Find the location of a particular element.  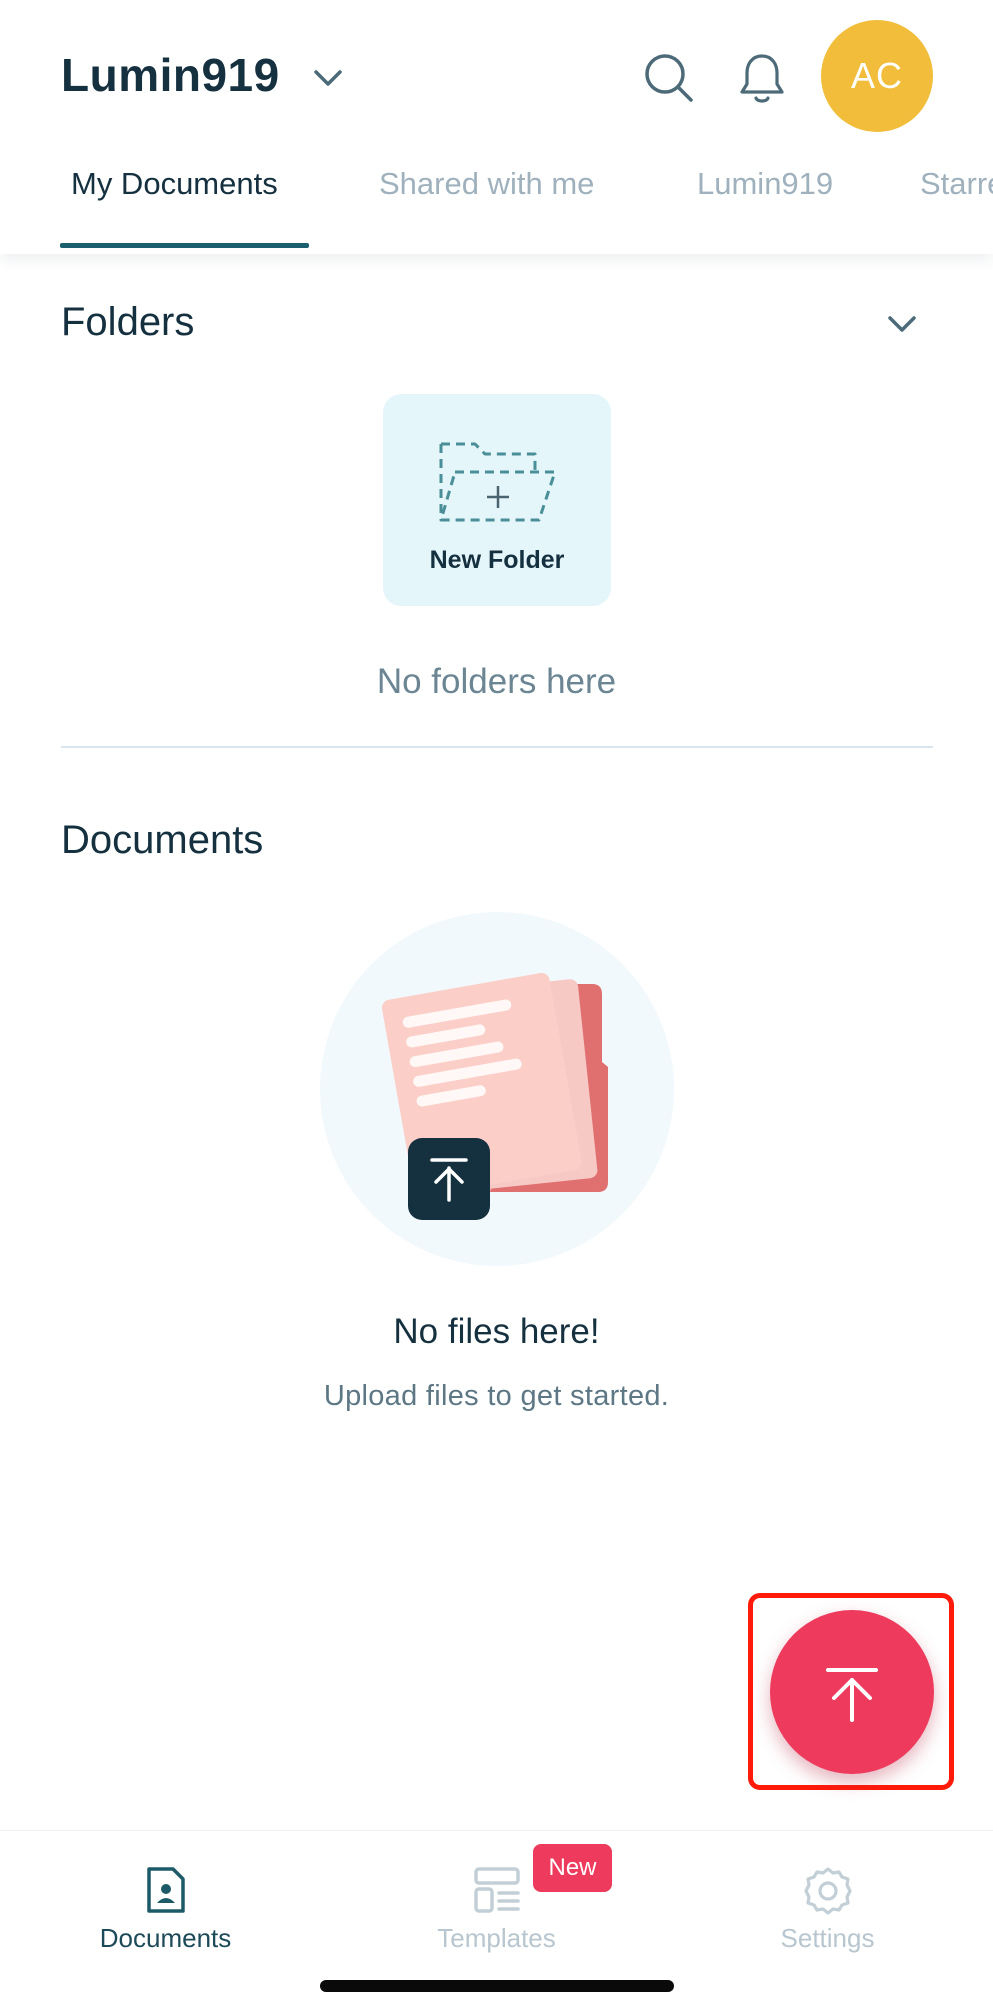

new-folder-button: New Folder is located at coordinates (497, 500).